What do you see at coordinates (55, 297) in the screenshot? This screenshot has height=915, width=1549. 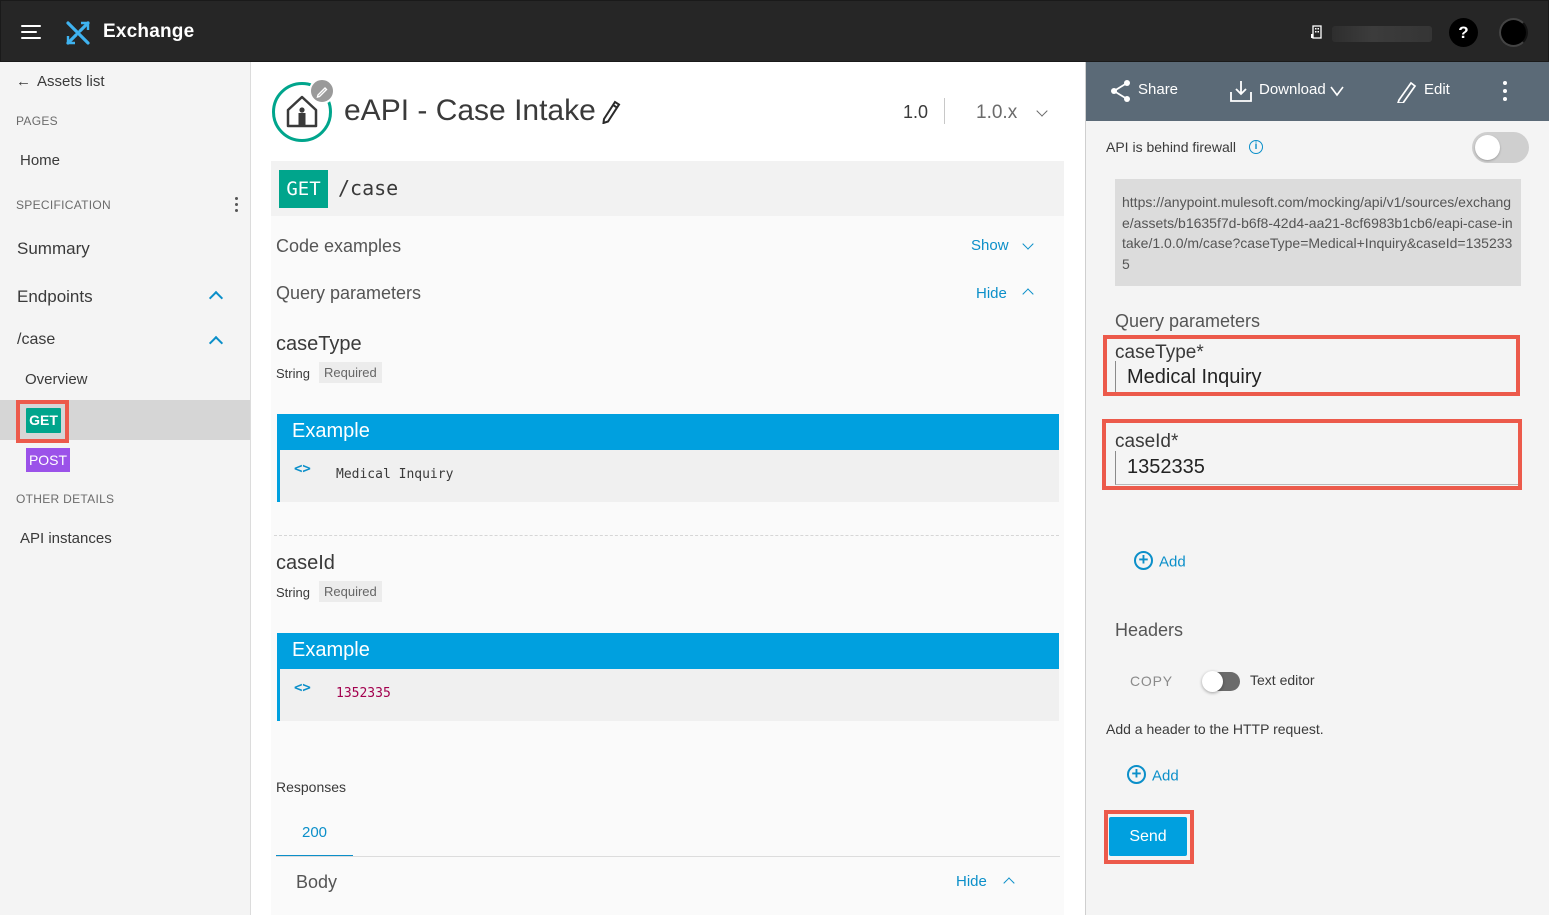 I see `sidebar-item-endpoints: Endpoints` at bounding box center [55, 297].